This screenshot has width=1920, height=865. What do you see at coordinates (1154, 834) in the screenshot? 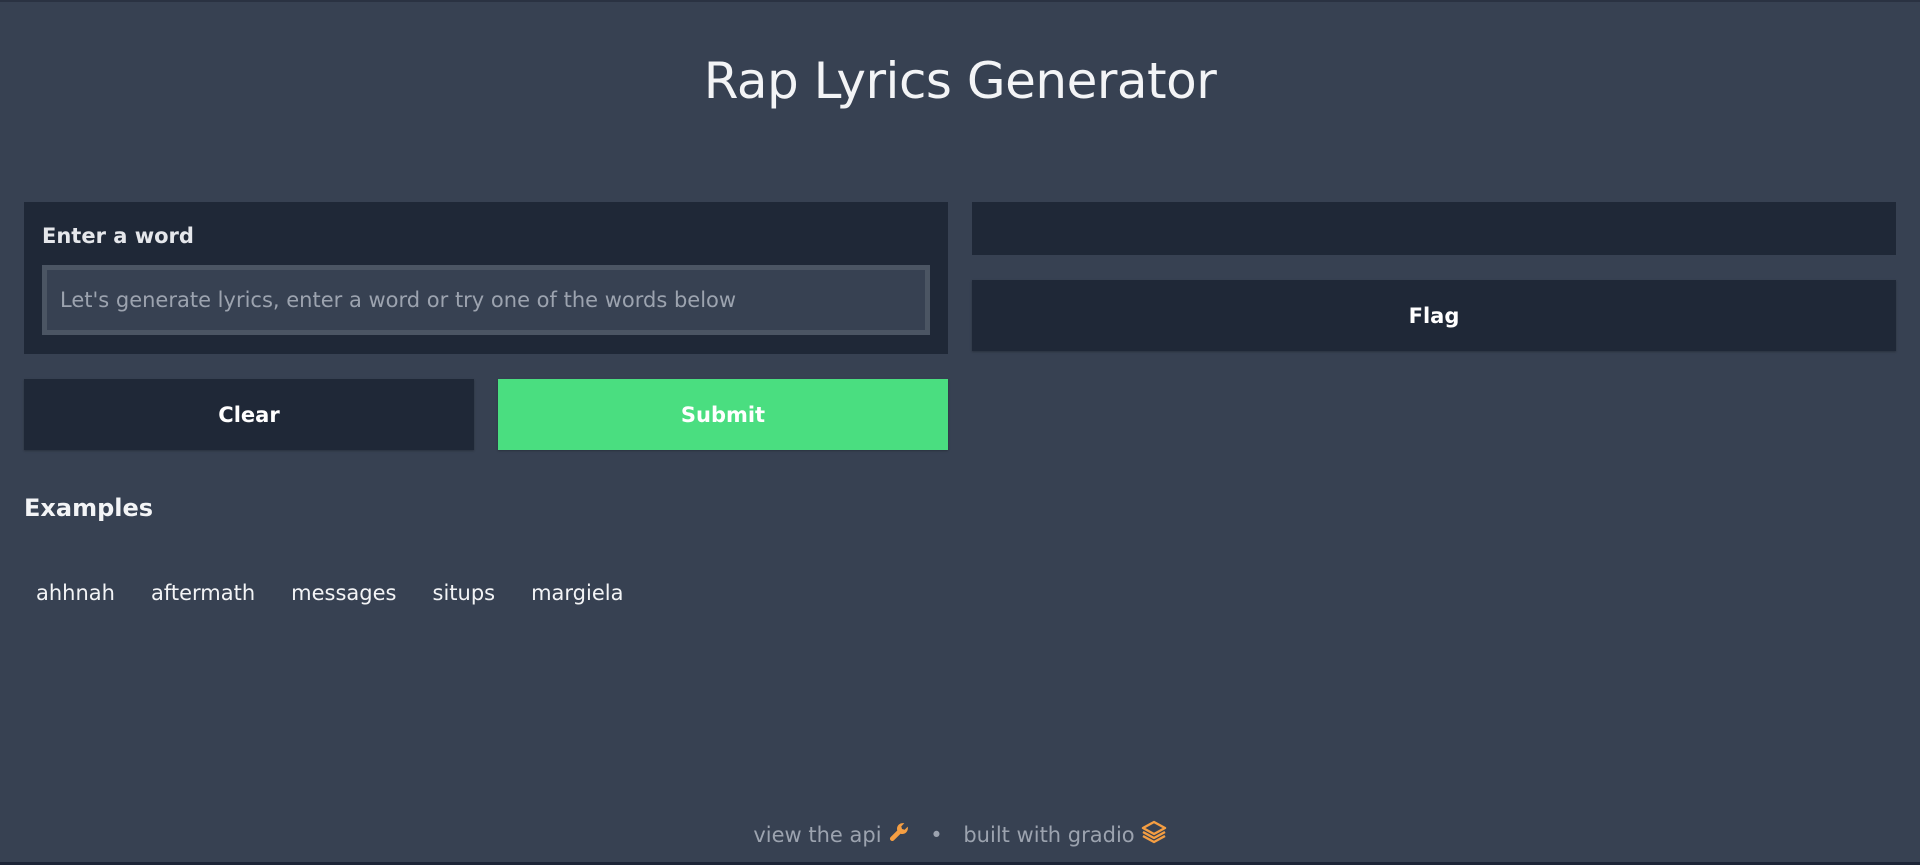
I see `gradio-logo-icon` at bounding box center [1154, 834].